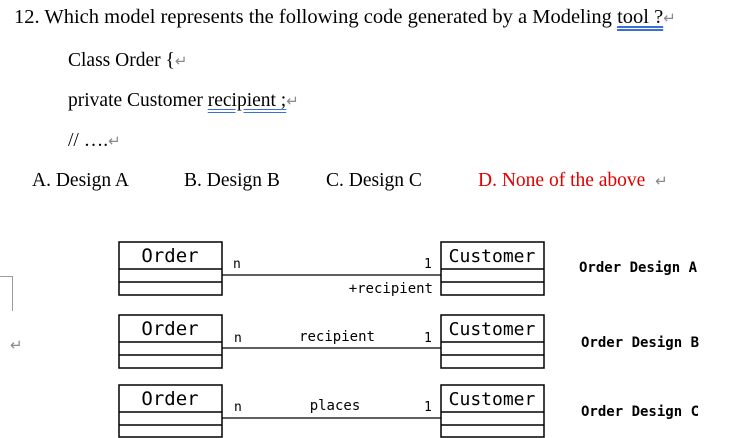 Image resolution: width=752 pixels, height=438 pixels. What do you see at coordinates (640, 412) in the screenshot?
I see `design-caption: Order Design C` at bounding box center [640, 412].